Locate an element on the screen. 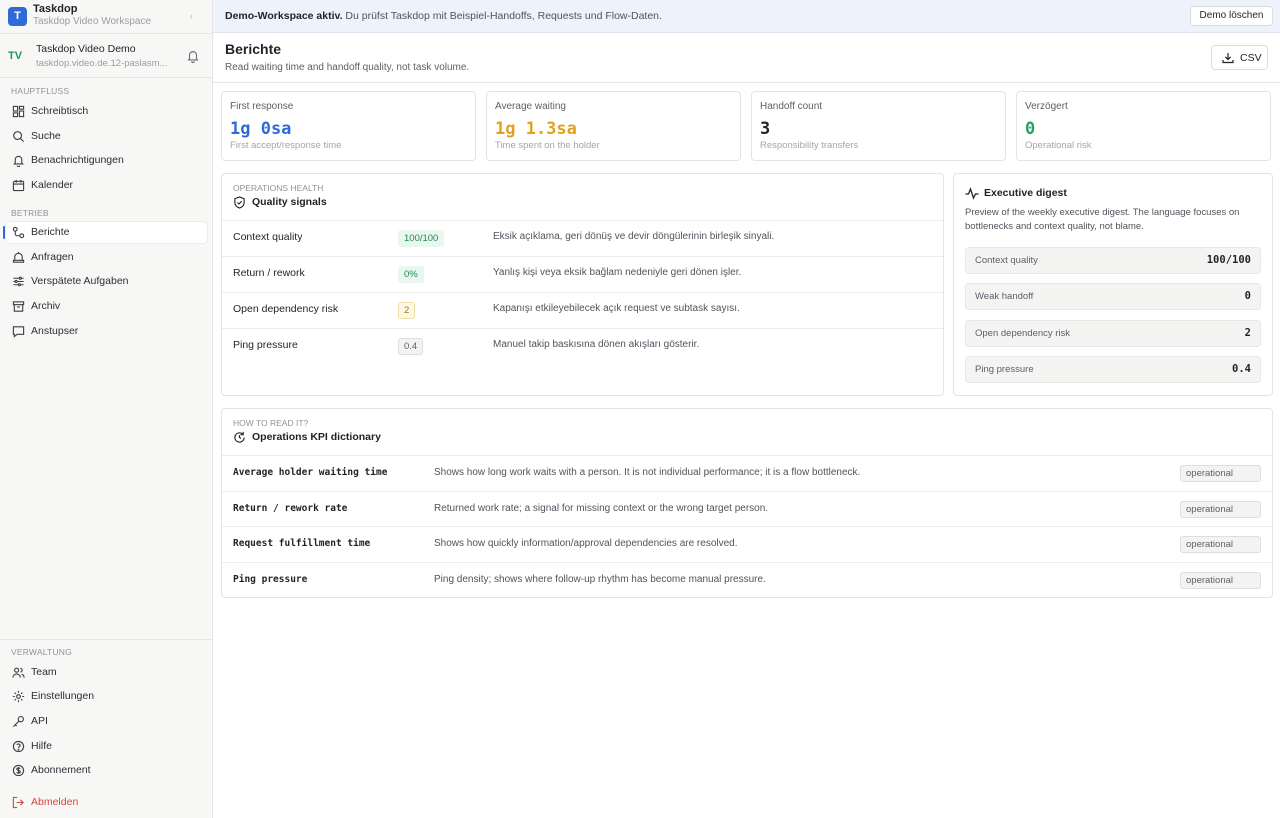  sidebar-item-kalender: Kalender is located at coordinates (106, 185).